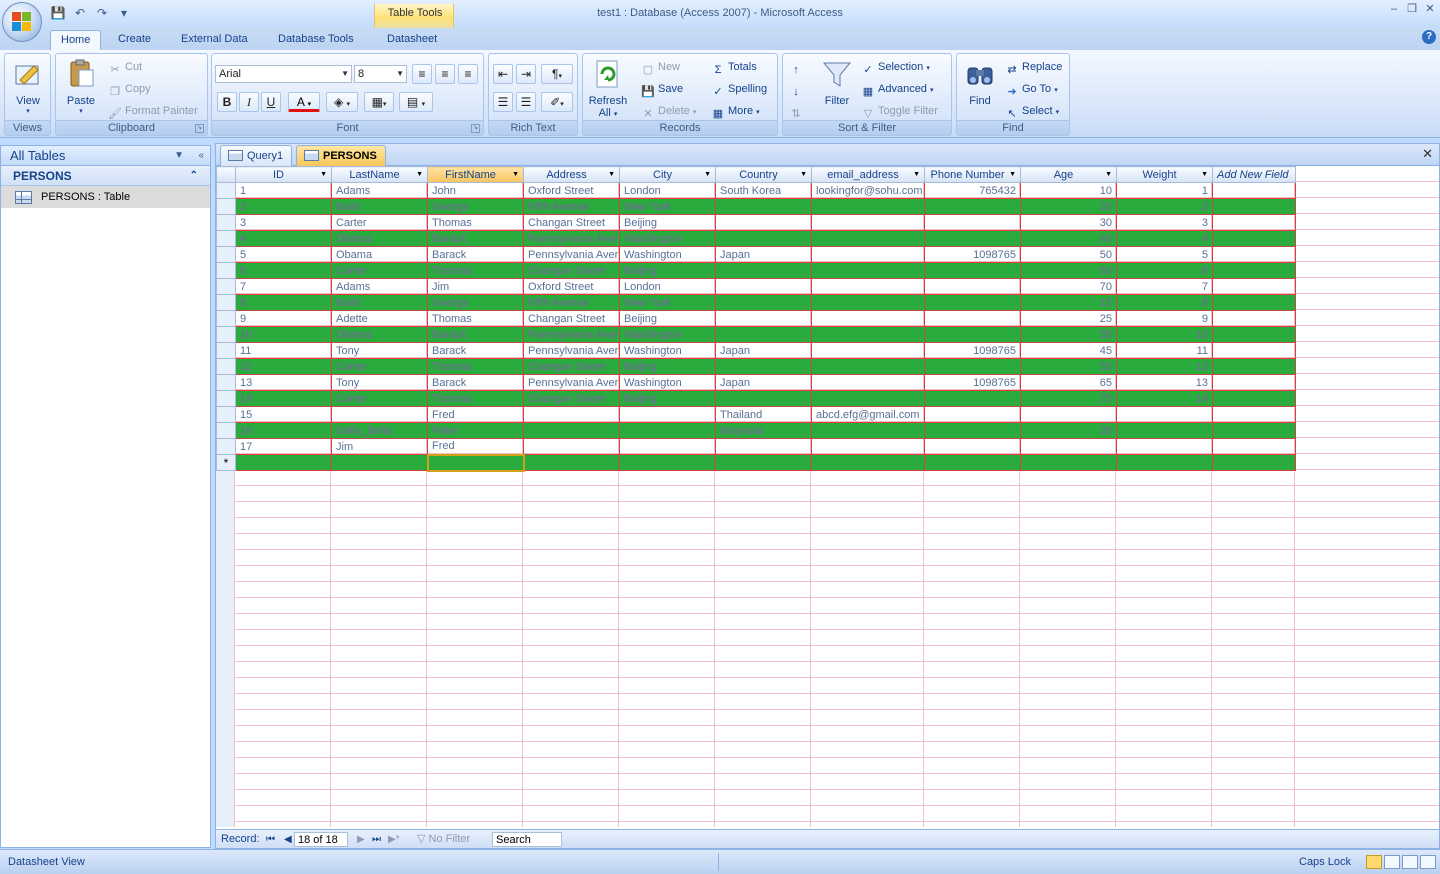  What do you see at coordinates (283, 206) in the screenshot?
I see `table-cell: 2` at bounding box center [283, 206].